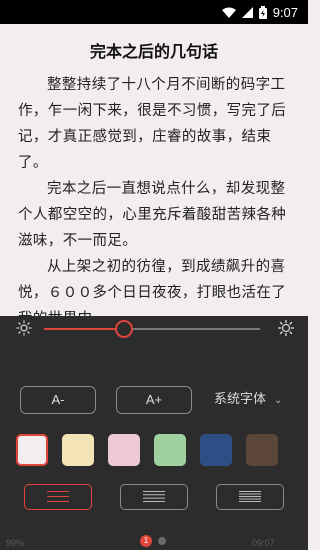 Image resolution: width=320 pixels, height=550 pixels. Describe the element at coordinates (78, 450) in the screenshot. I see `background-swatch-cream` at that location.